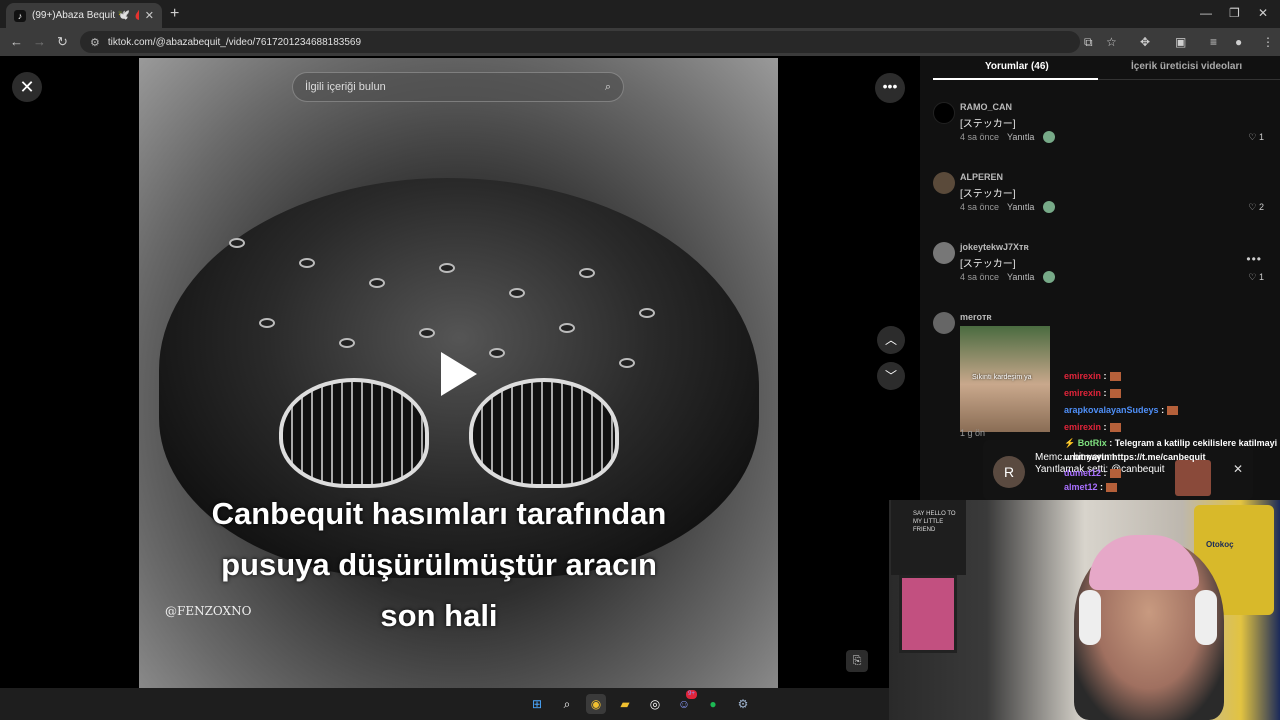 The image size is (1280, 720). I want to click on like-count: 1, so click(1261, 277).